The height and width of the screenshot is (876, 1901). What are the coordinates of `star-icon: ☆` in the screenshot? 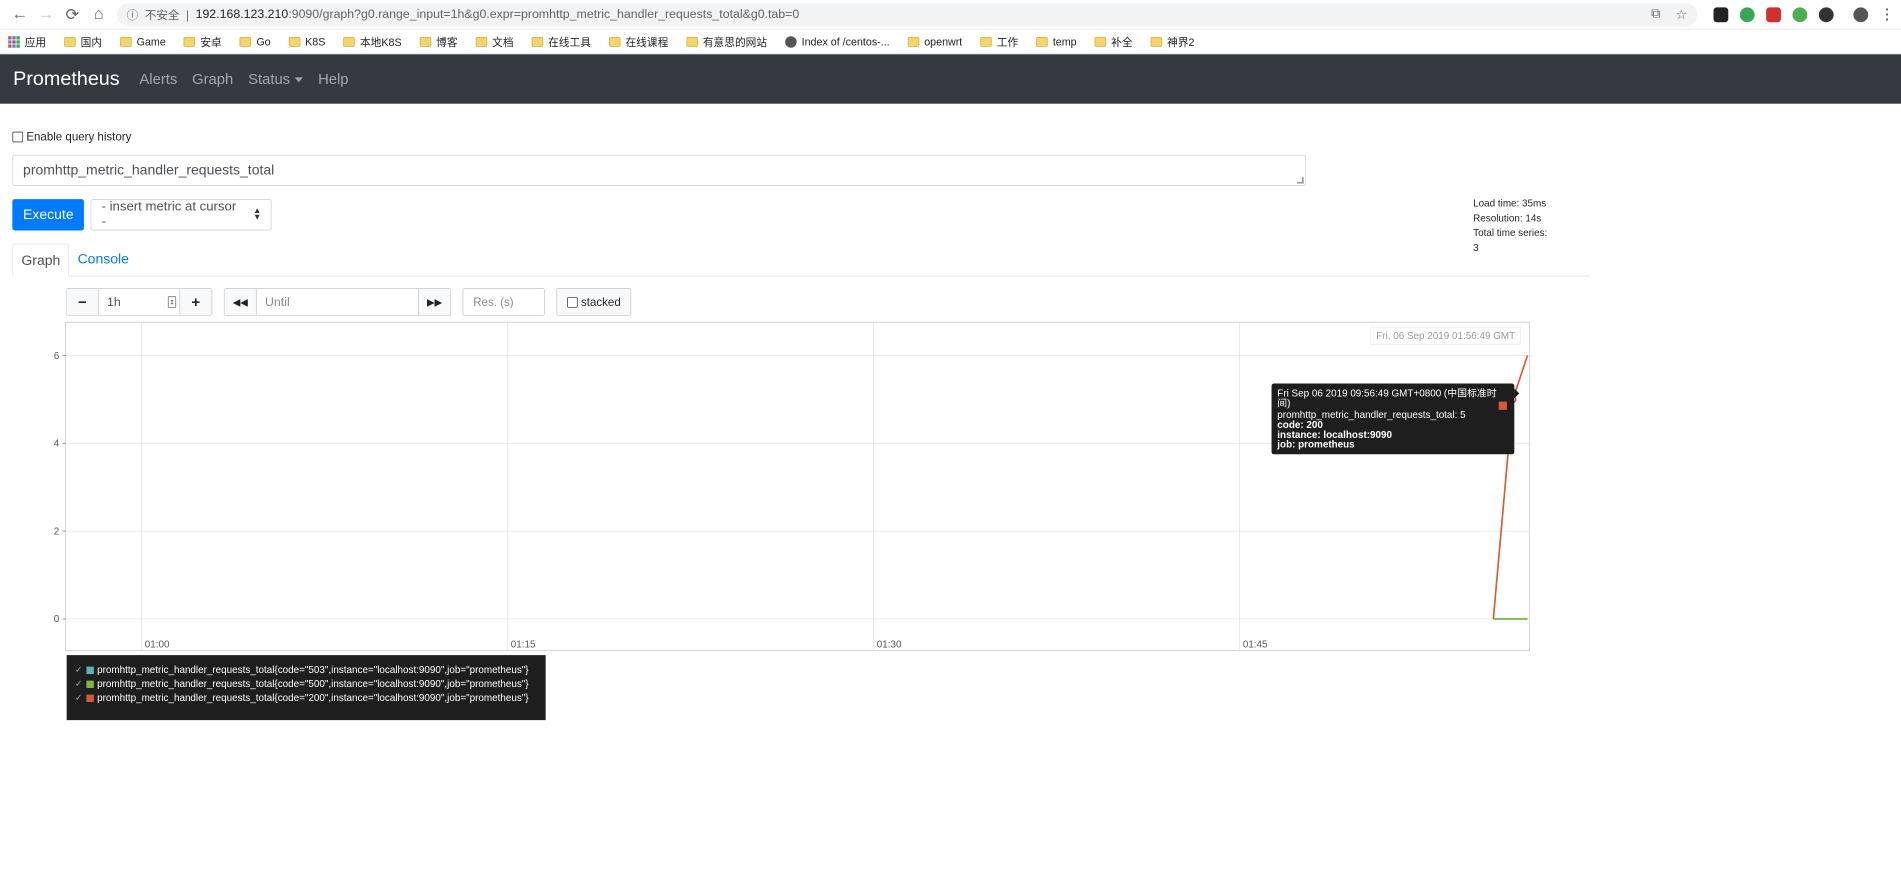 It's located at (1681, 14).